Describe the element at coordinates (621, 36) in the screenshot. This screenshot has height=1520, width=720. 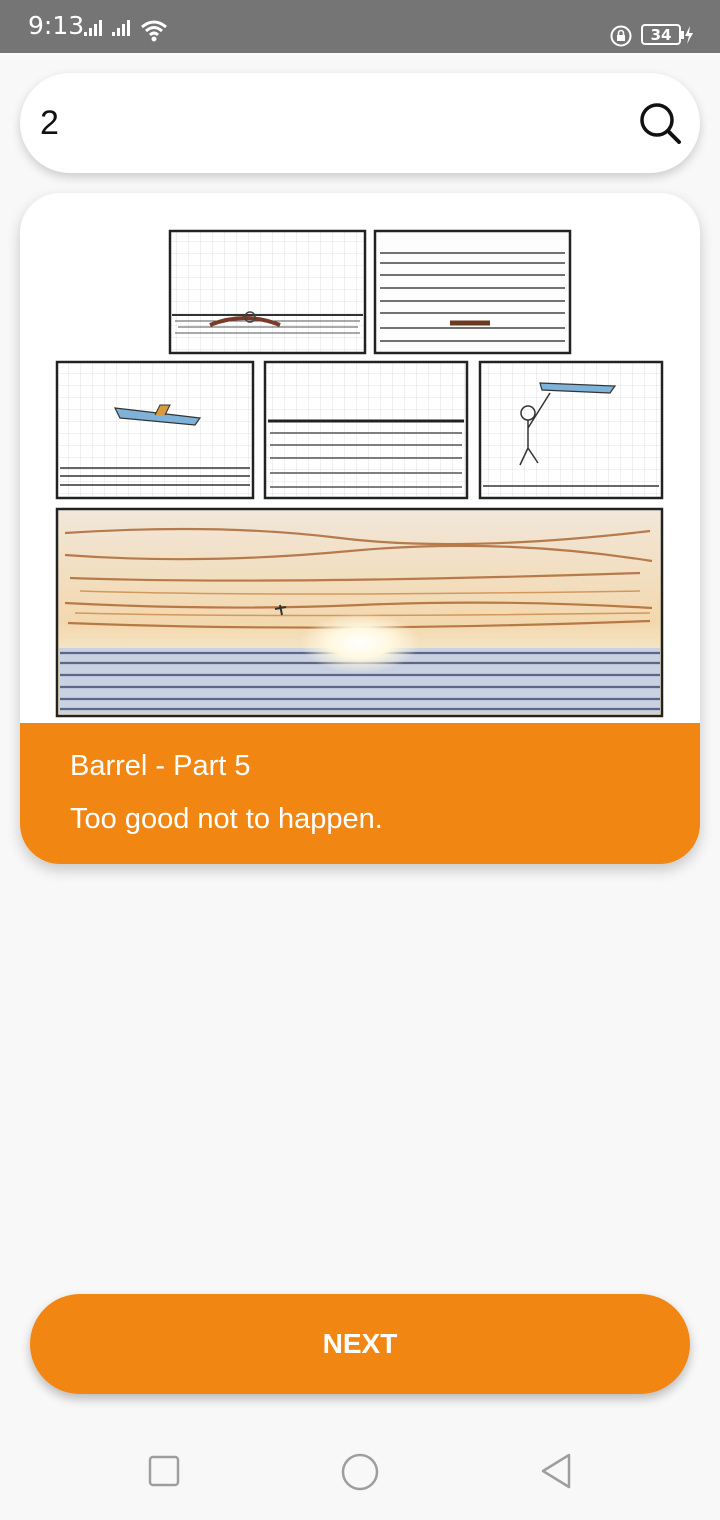
I see `lock-icon` at that location.